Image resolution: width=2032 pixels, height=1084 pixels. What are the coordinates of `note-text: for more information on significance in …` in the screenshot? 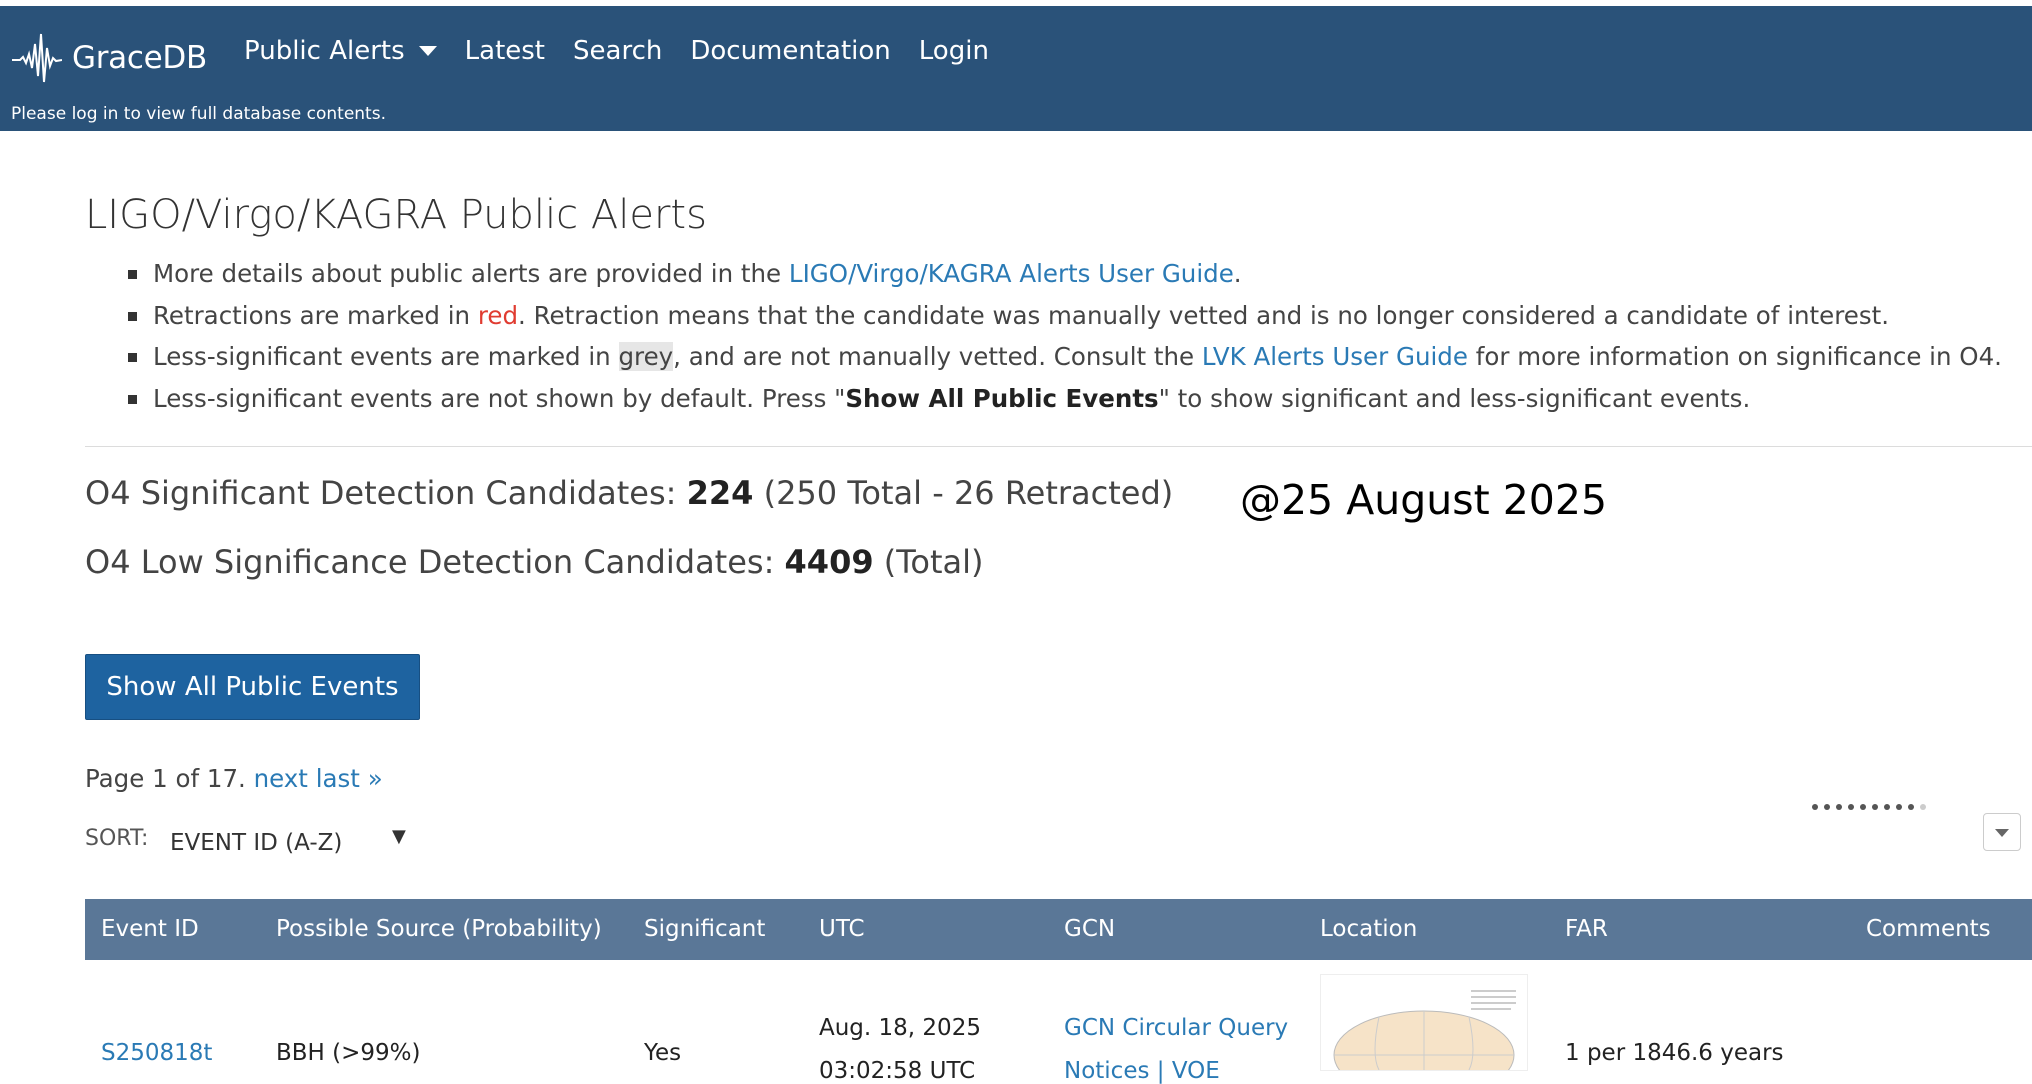 It's located at (1734, 356).